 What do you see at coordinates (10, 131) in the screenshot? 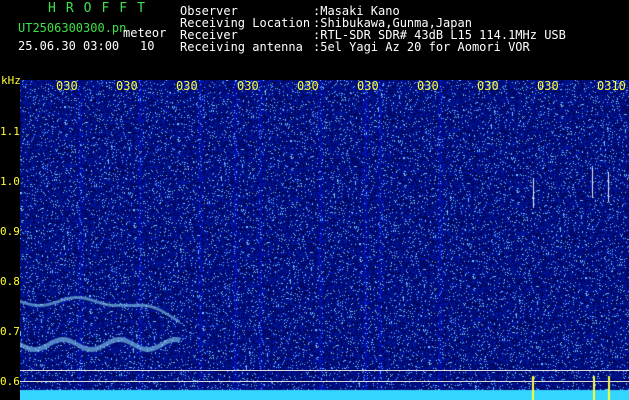
I see `y-tick-label: 1.1` at bounding box center [10, 131].